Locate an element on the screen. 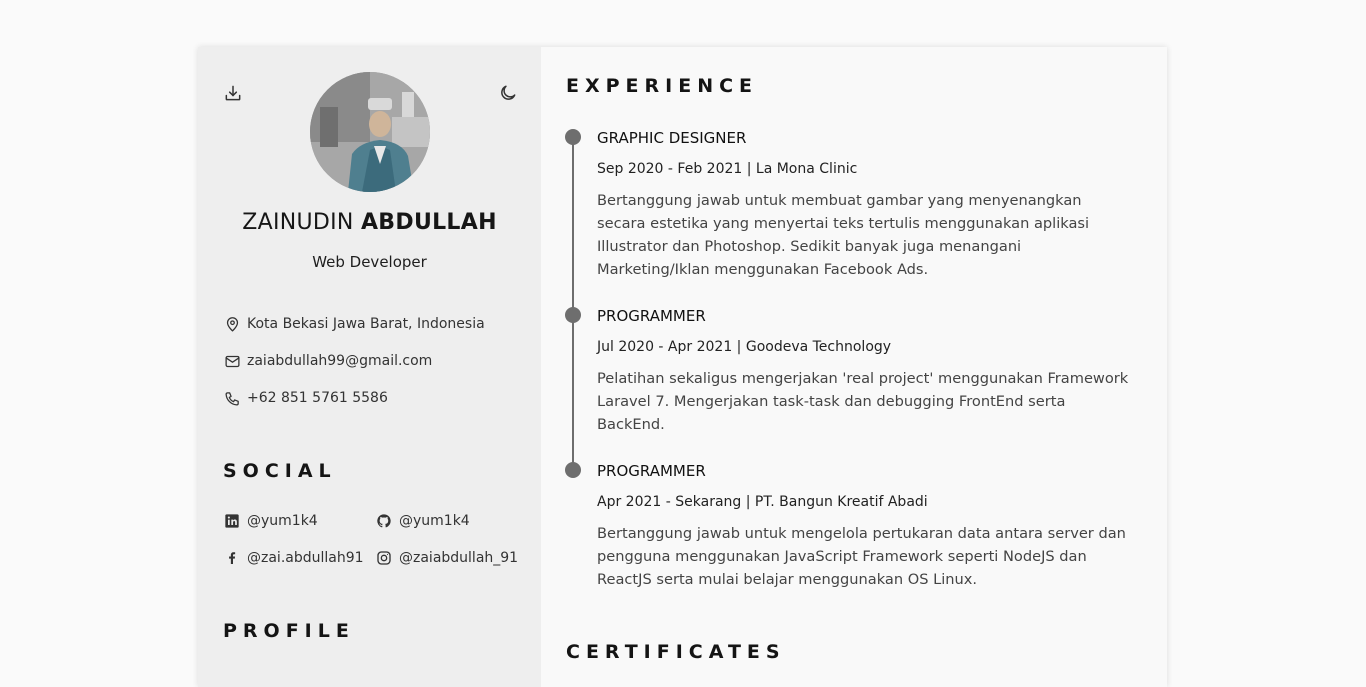 Image resolution: width=1366 pixels, height=687 pixels. linkedin-icon is located at coordinates (232, 521).